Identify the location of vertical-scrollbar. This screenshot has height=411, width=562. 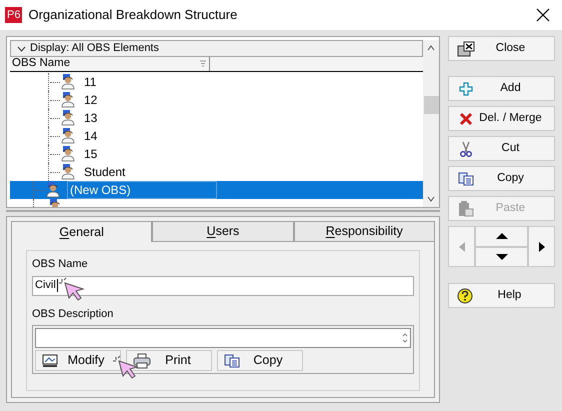
(431, 123).